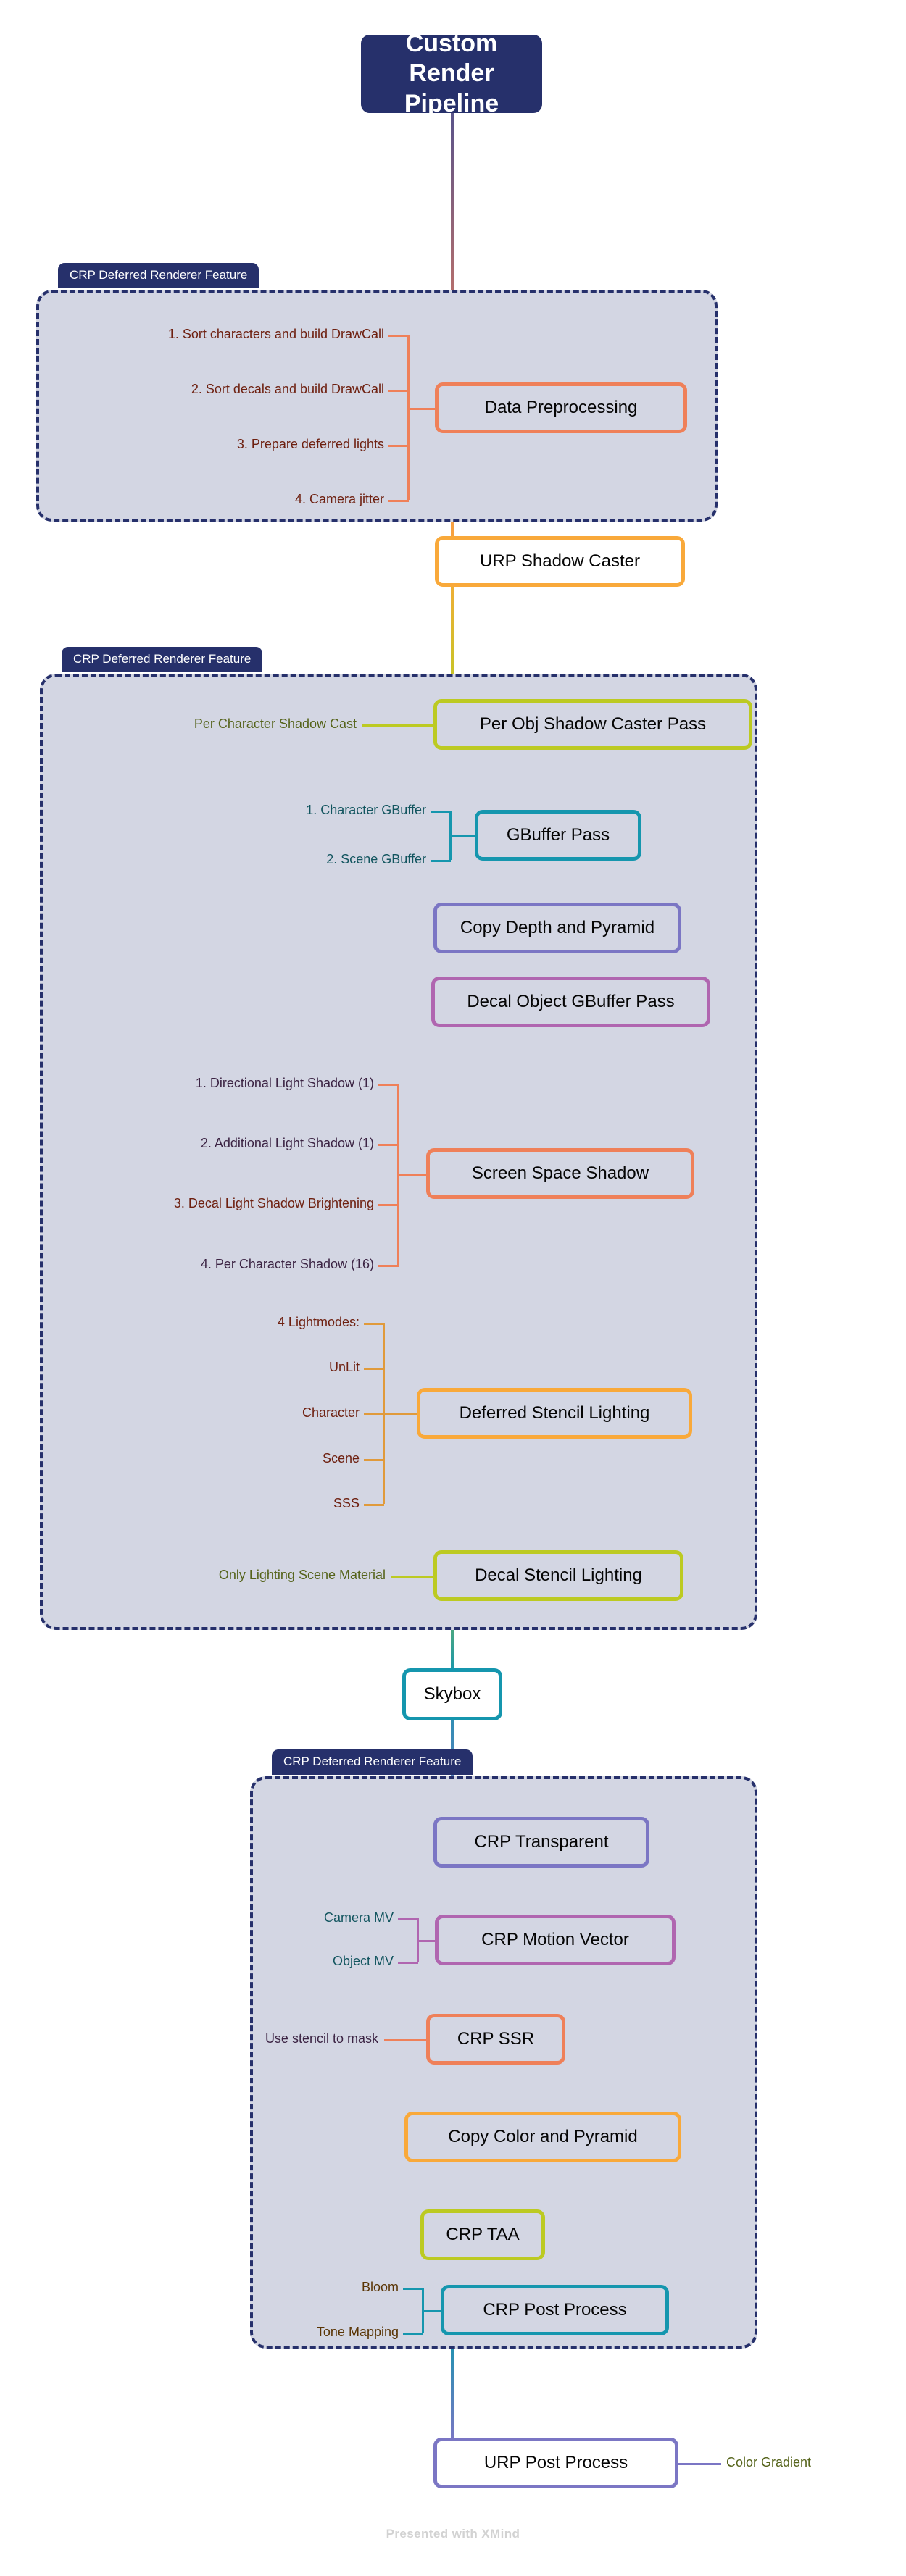 The image size is (906, 2576). I want to click on branch-label-dp-0: 1. Sort characters and build DrawCall, so click(275, 334).